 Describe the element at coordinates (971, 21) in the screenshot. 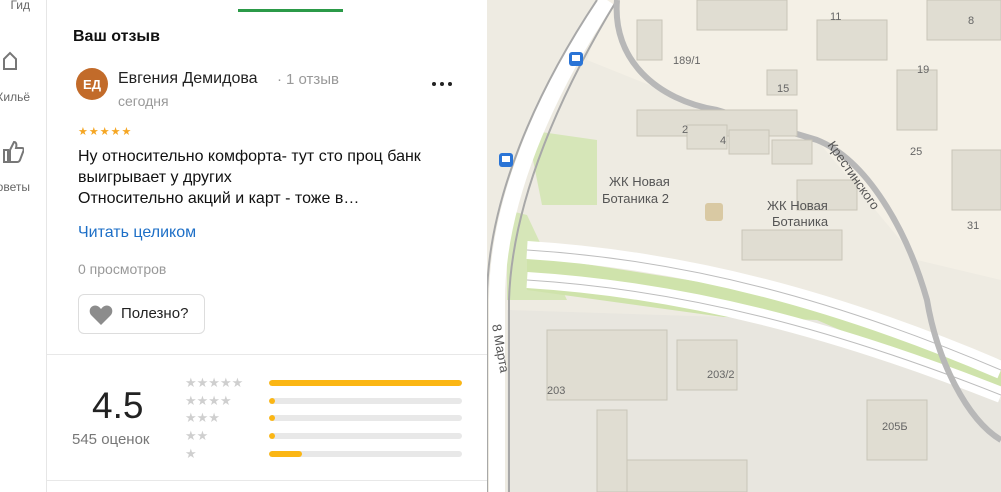

I see `map-label: 8` at that location.